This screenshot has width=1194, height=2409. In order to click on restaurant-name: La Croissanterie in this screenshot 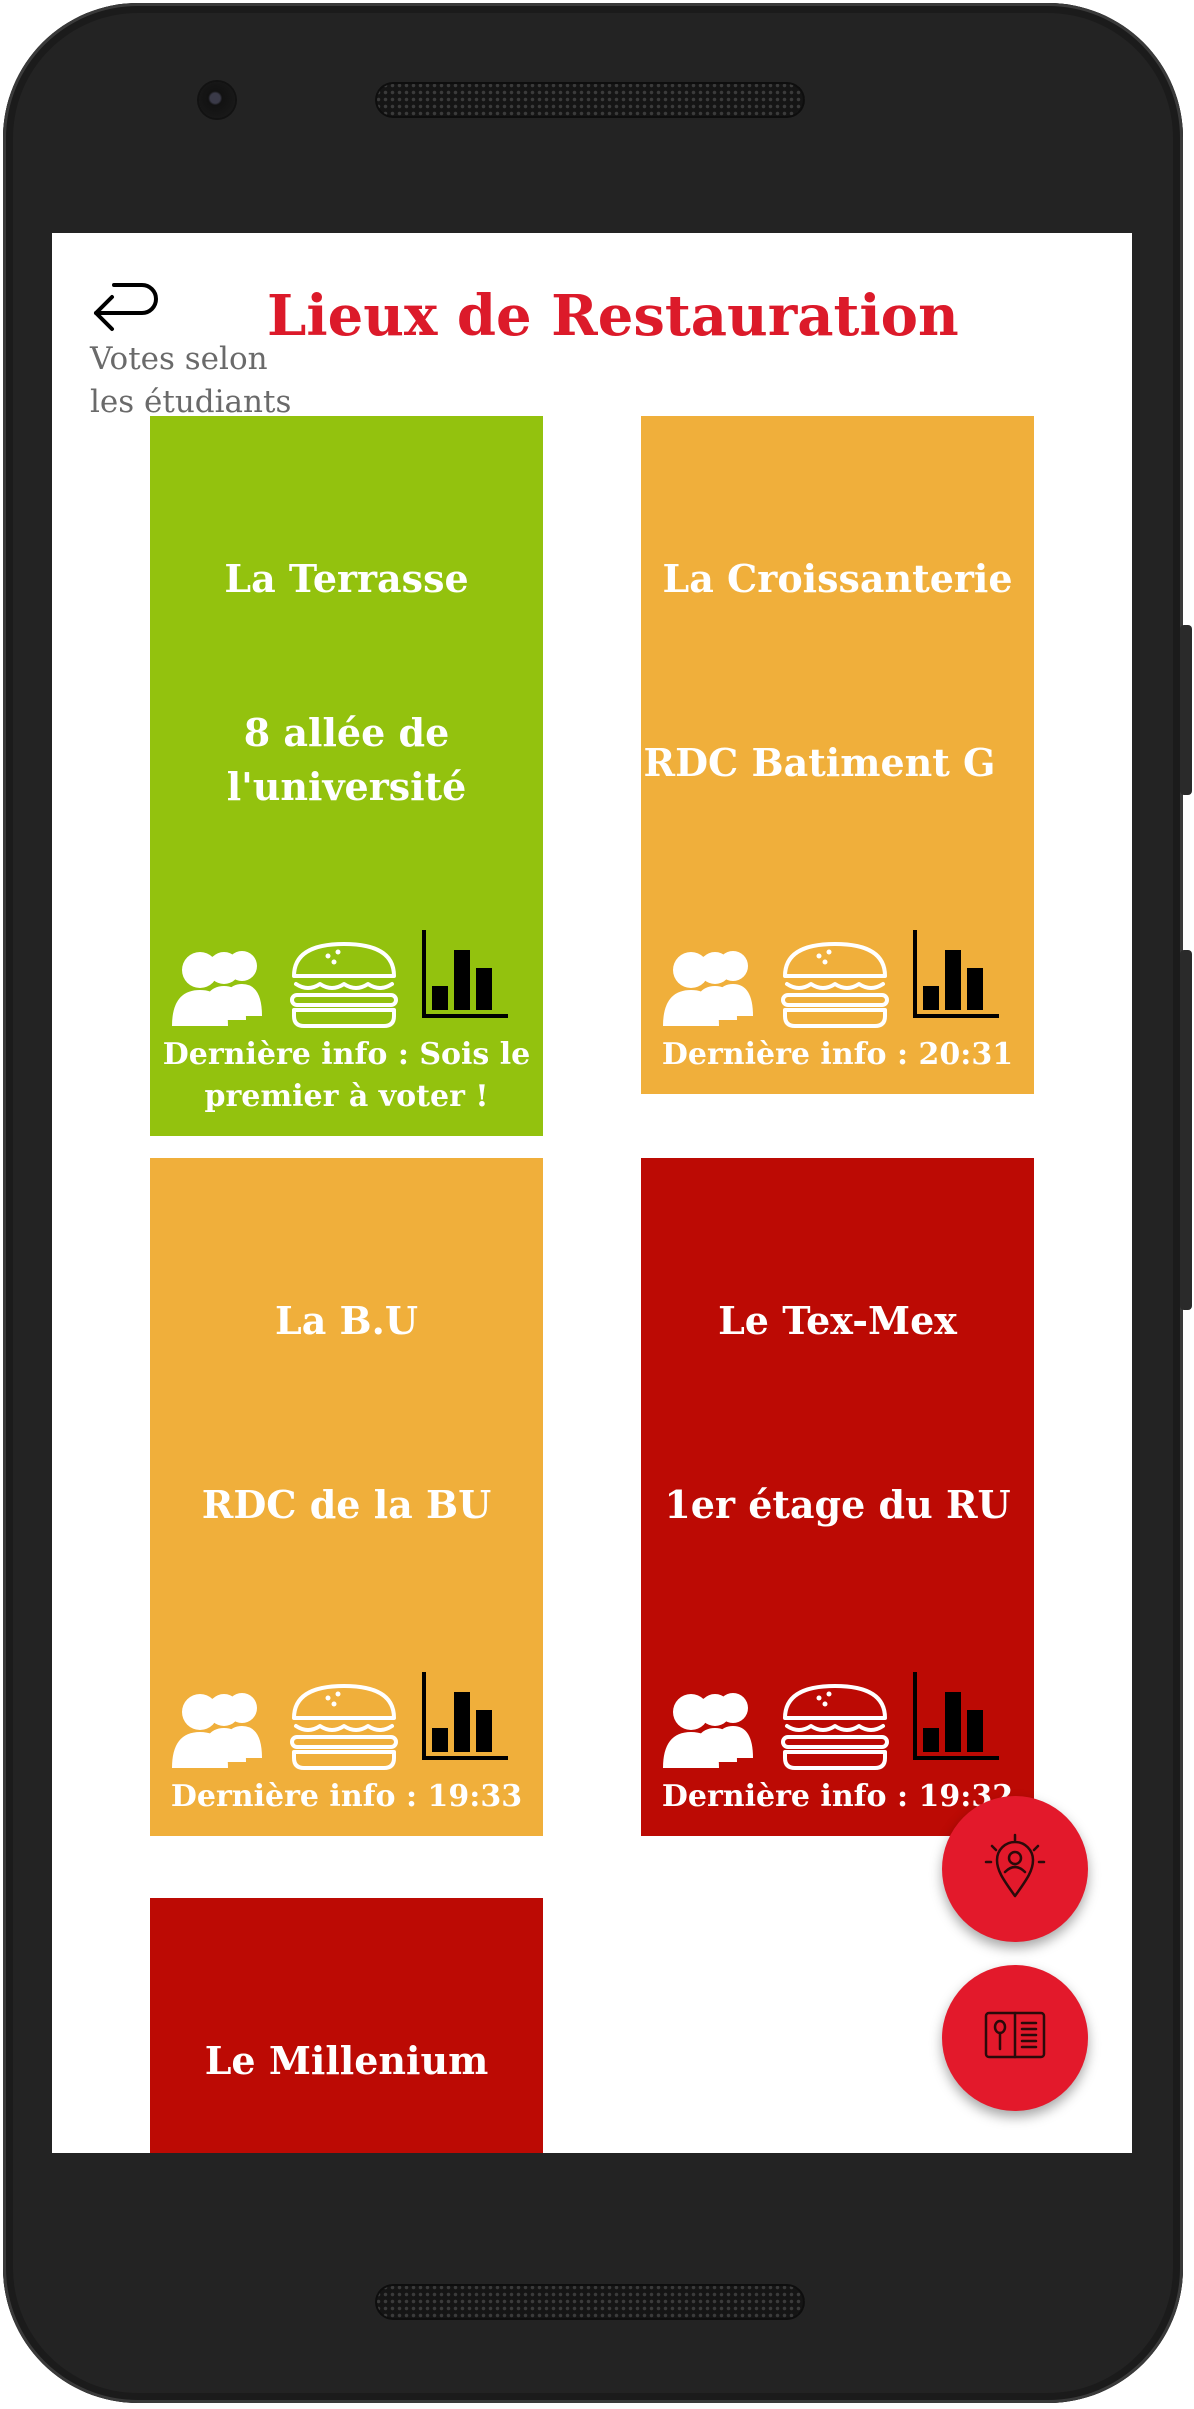, I will do `click(837, 578)`.